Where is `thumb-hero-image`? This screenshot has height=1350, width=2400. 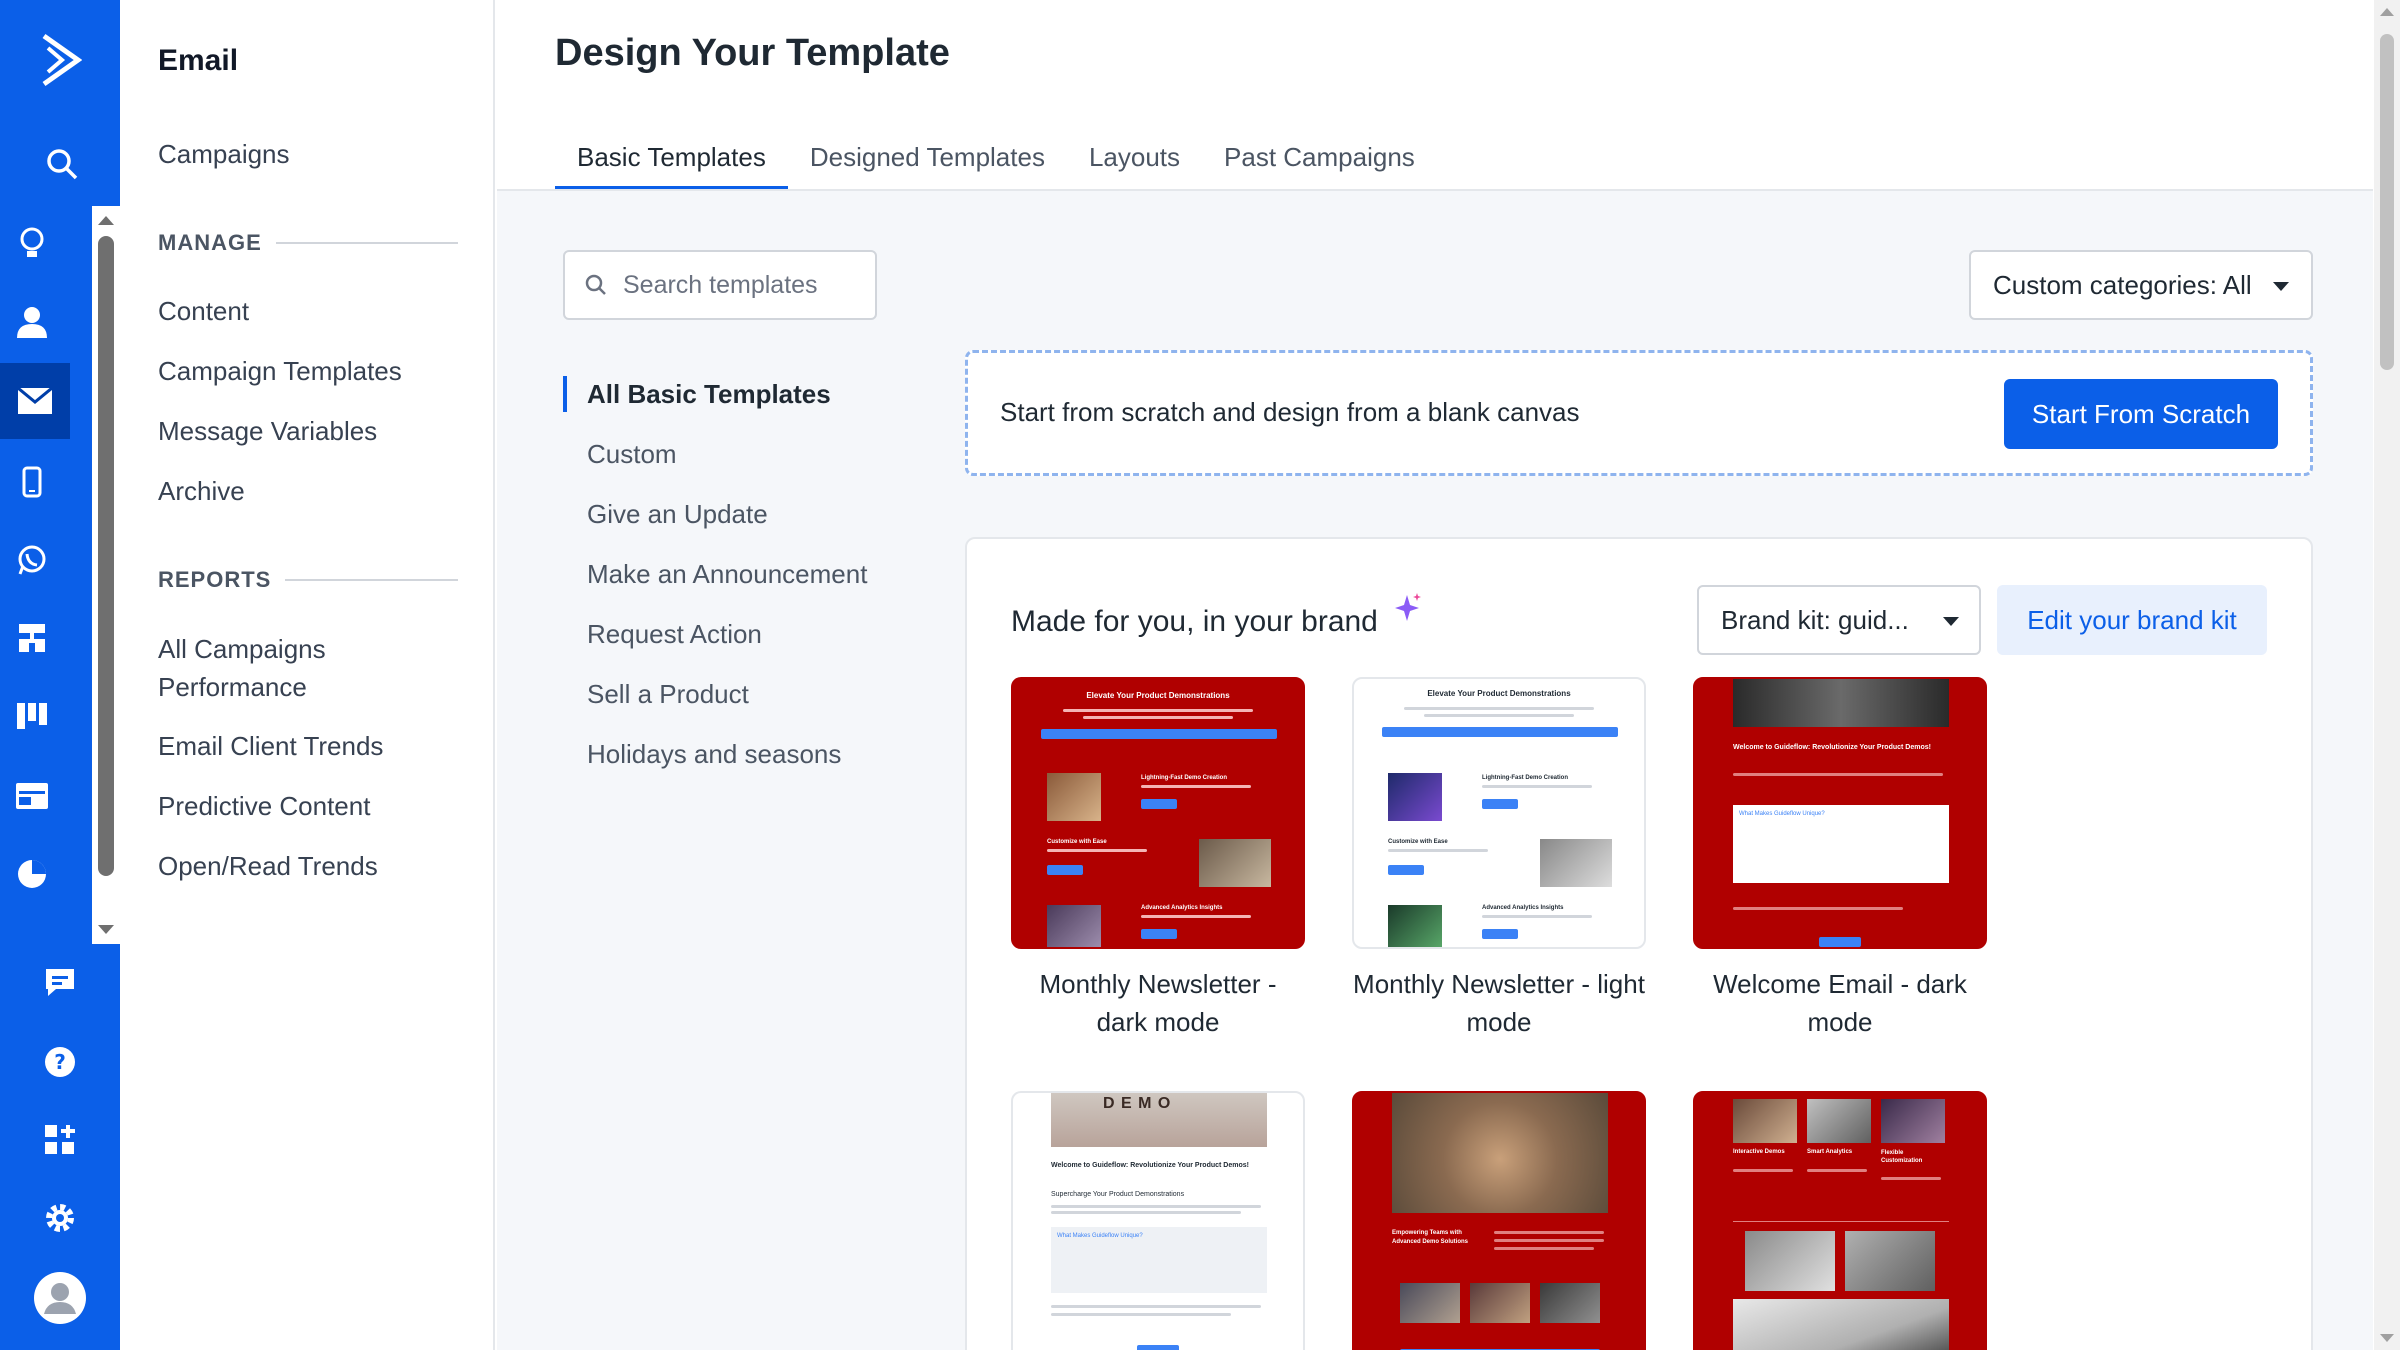
thumb-hero-image is located at coordinates (1841, 1324).